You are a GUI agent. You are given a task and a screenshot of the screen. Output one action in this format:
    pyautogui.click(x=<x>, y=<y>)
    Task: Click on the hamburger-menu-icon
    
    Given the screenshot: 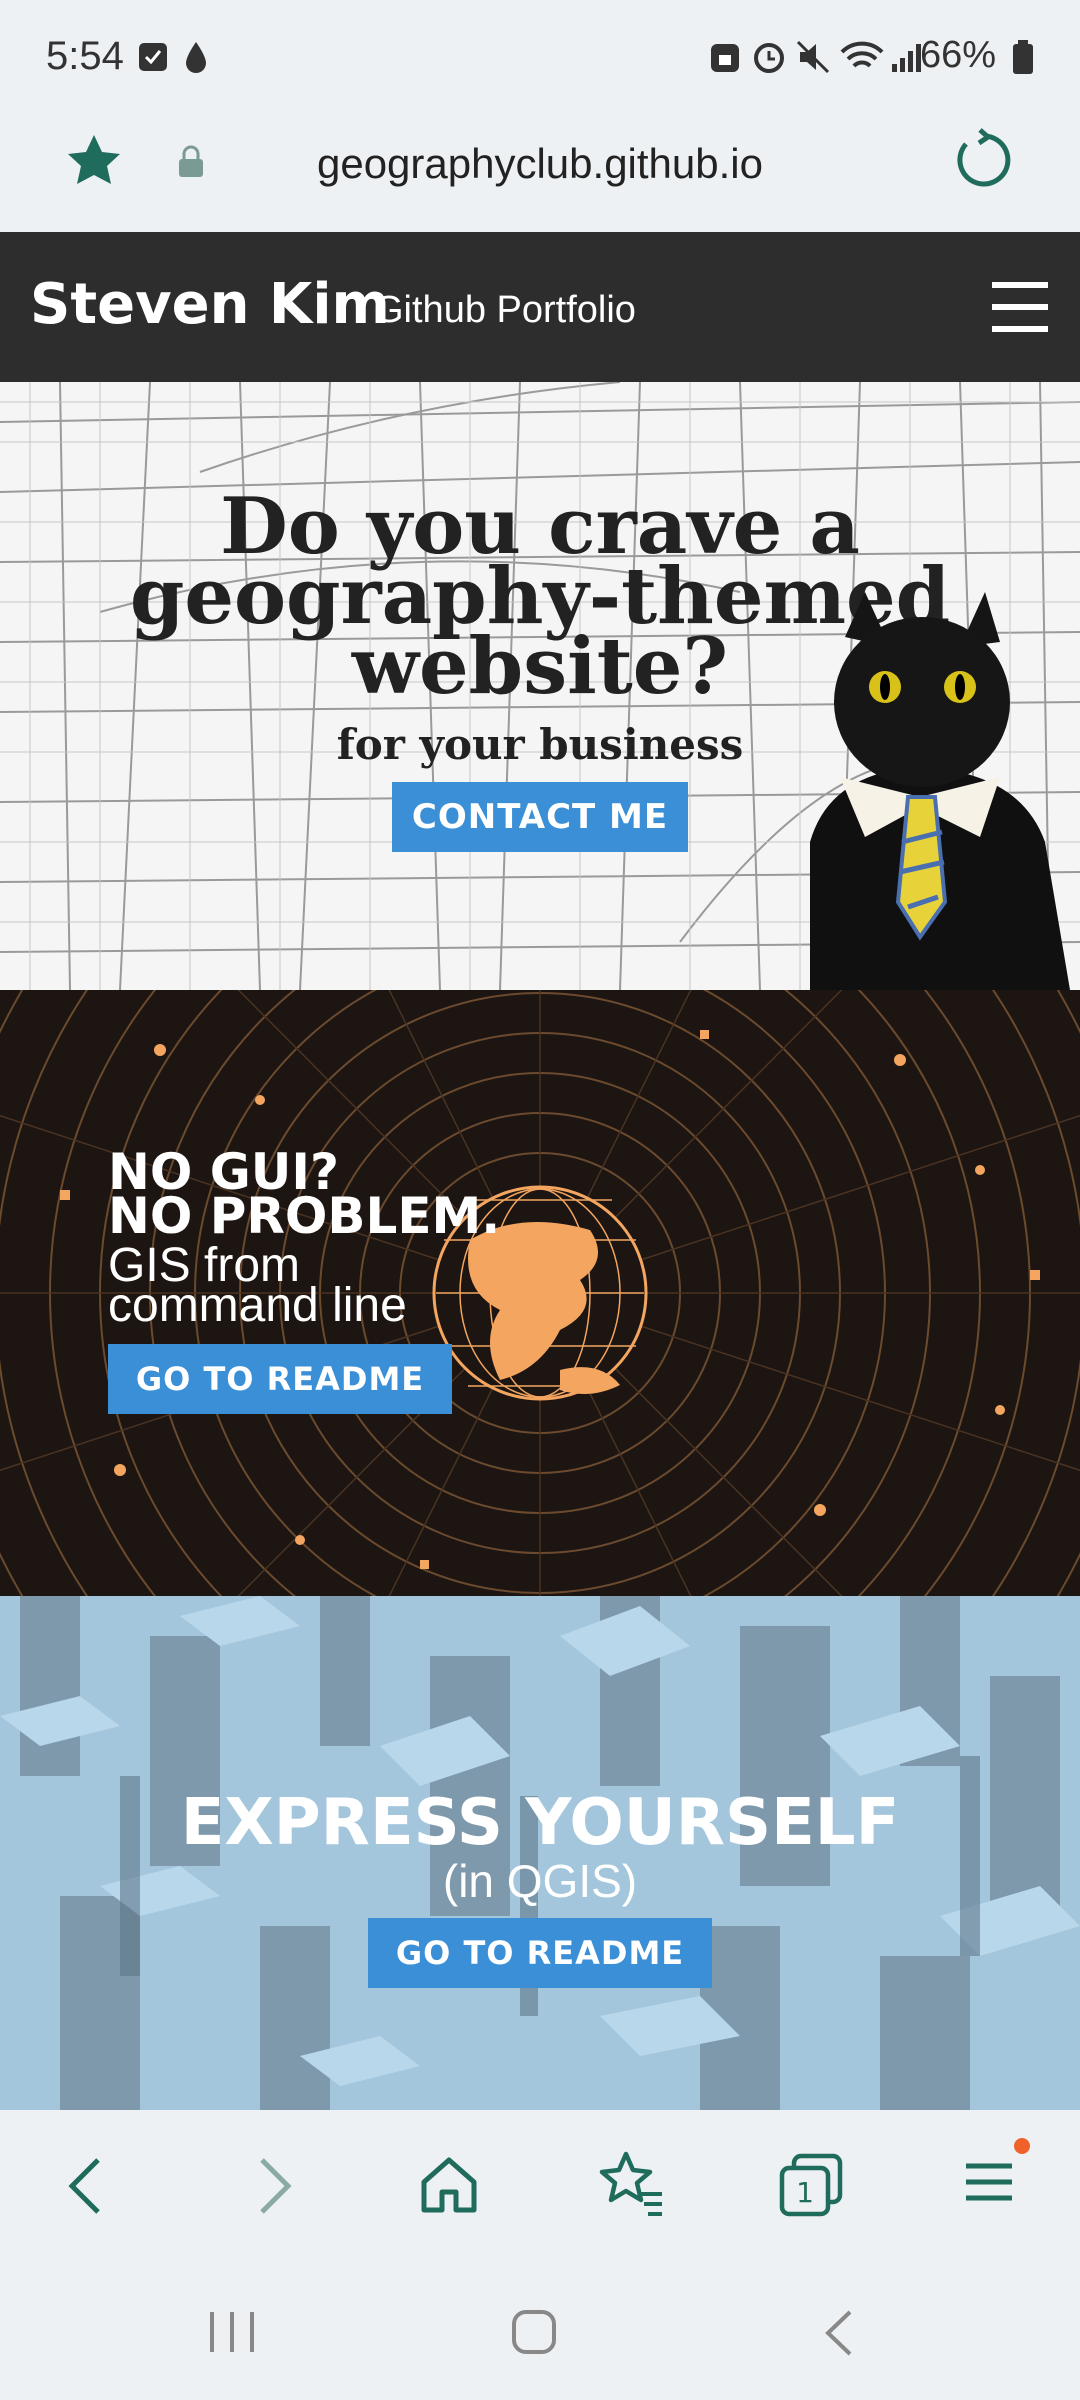 What is the action you would take?
    pyautogui.click(x=1020, y=307)
    